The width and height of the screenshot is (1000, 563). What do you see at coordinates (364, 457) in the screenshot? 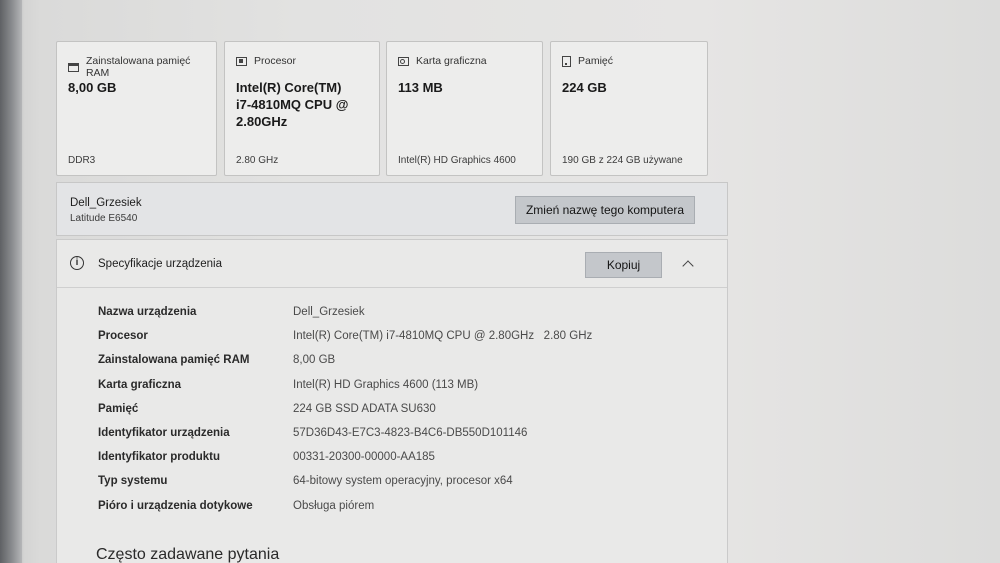
I see `spec-value: 00331-20300-00000-AA185` at bounding box center [364, 457].